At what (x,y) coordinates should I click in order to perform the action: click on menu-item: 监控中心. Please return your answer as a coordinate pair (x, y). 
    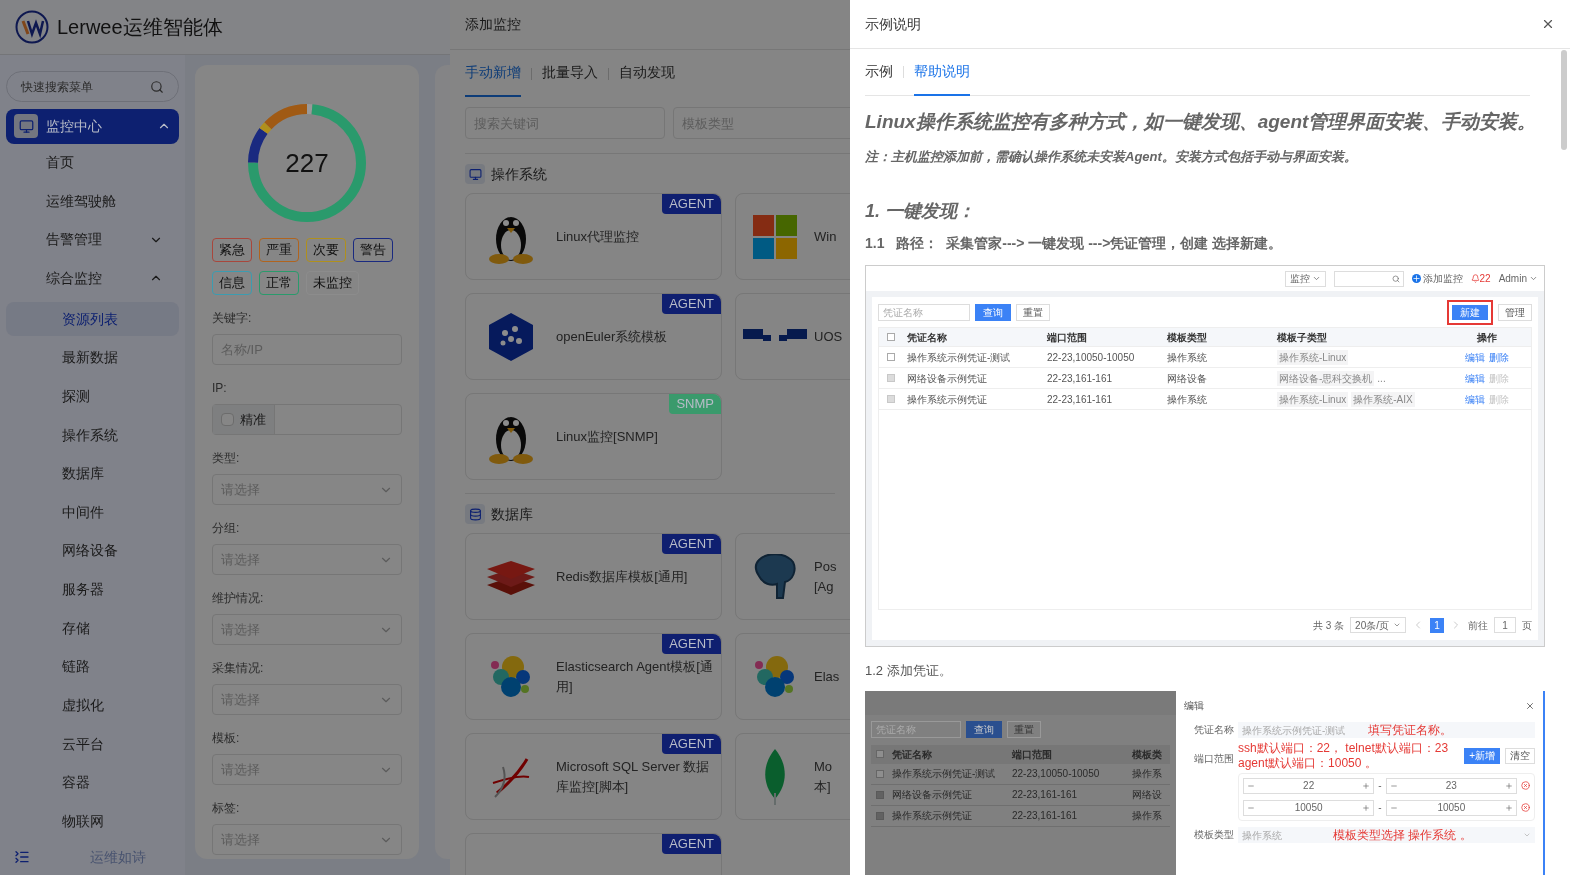
    Looking at the image, I should click on (92, 126).